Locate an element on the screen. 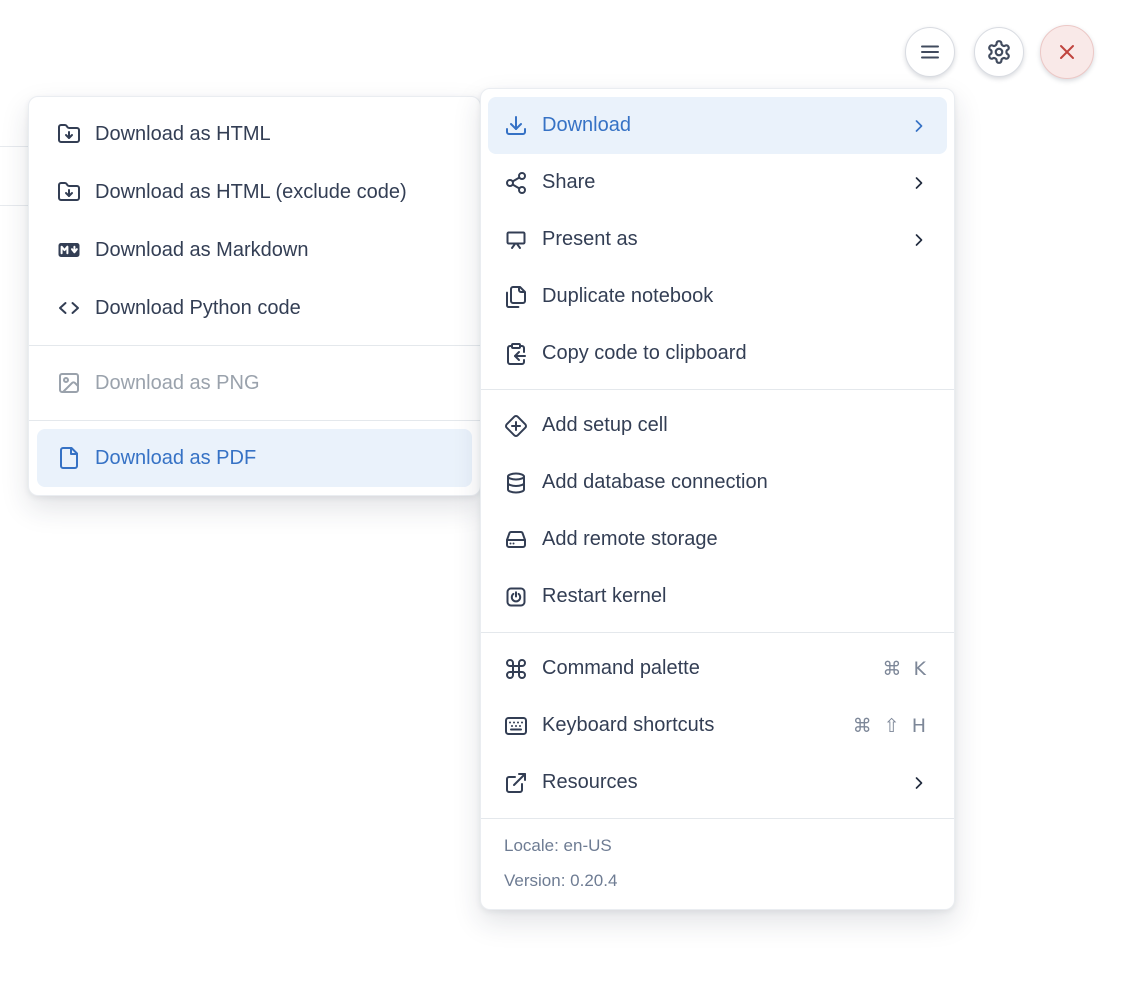  menu-item-download-as-pdf: Download as PDF is located at coordinates (254, 458).